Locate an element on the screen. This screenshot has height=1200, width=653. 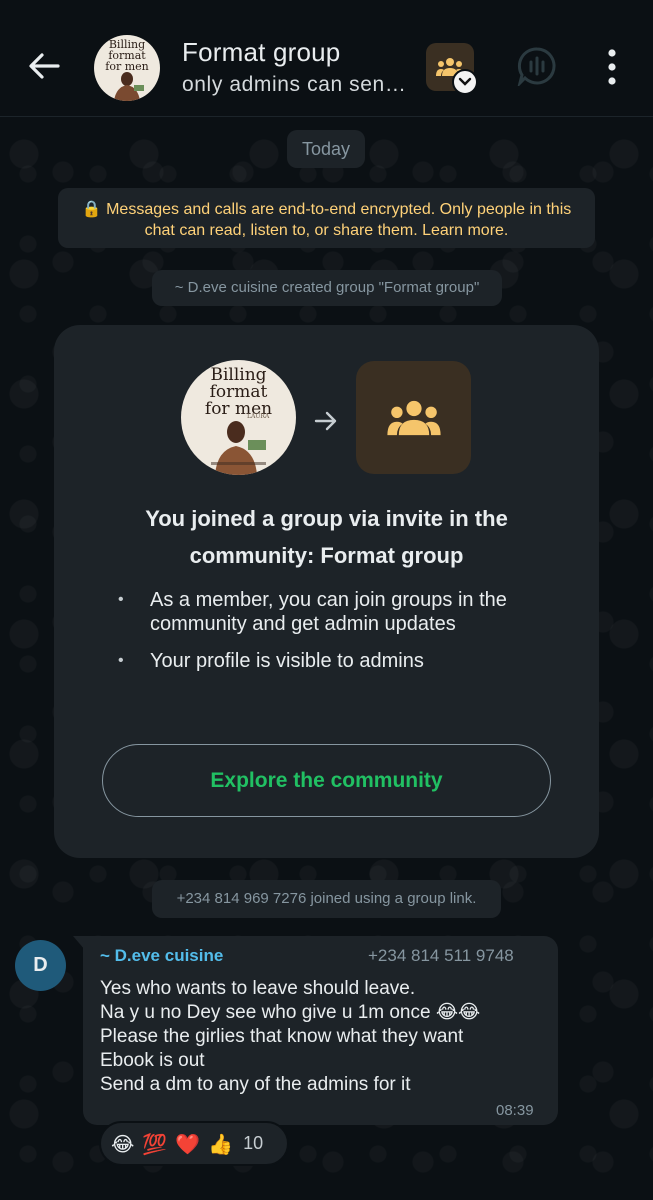
arrow-right-icon is located at coordinates (325, 421).